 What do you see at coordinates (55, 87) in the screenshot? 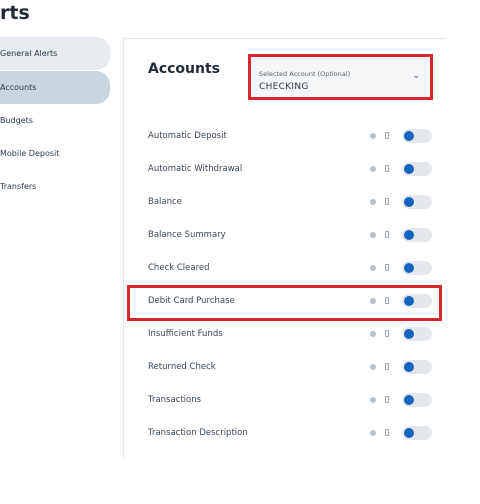
I see `sidebar-item-accounts: Accounts` at bounding box center [55, 87].